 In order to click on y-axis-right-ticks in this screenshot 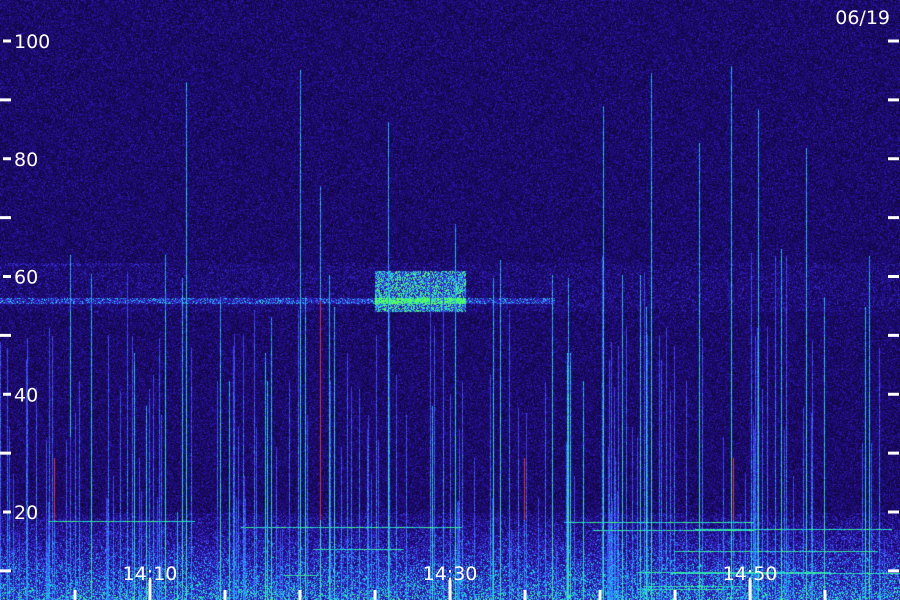, I will do `click(893, 306)`.